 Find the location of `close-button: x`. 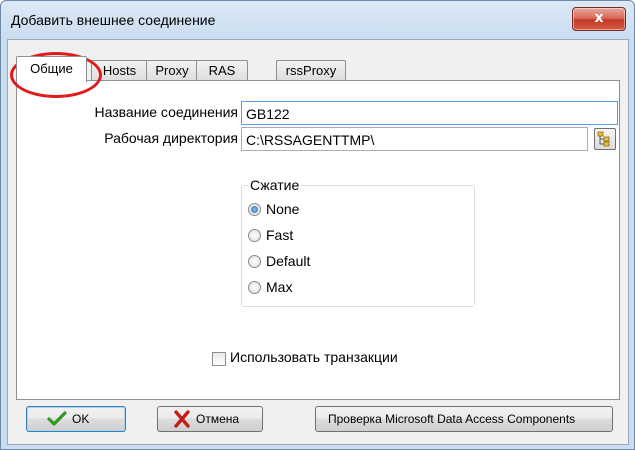

close-button: x is located at coordinates (599, 19).